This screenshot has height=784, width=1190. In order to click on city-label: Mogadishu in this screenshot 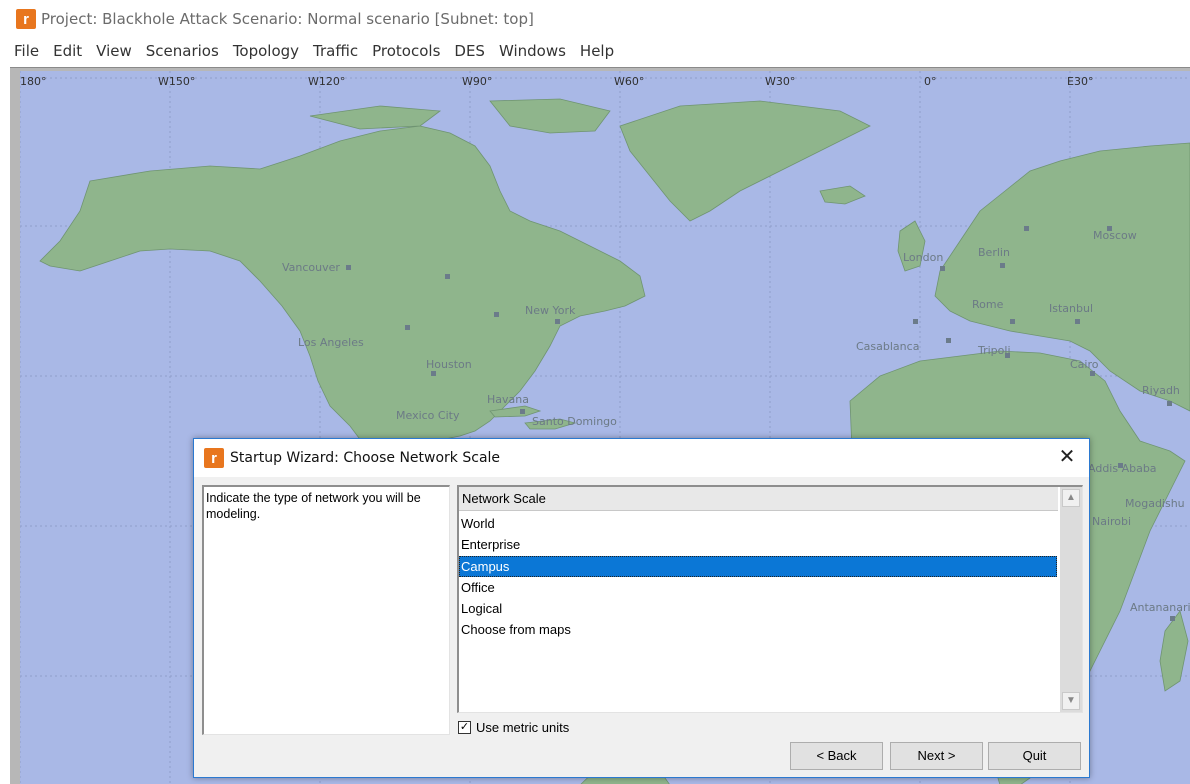, I will do `click(1155, 503)`.